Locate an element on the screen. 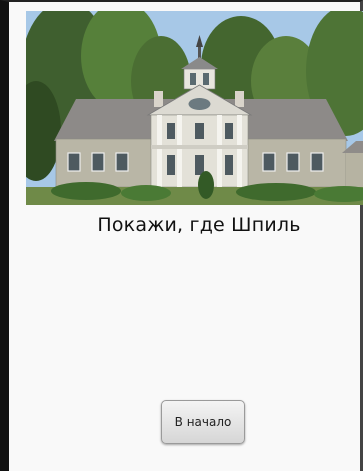 The image size is (363, 471). home-button: В начало is located at coordinates (203, 422).